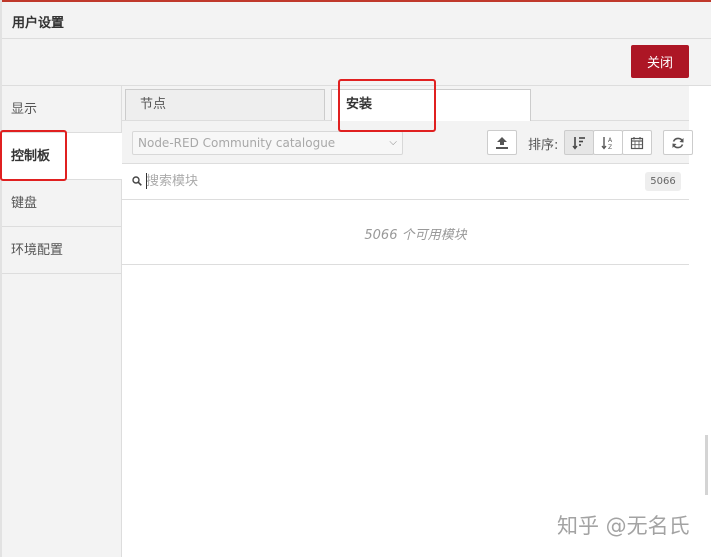 Image resolution: width=711 pixels, height=557 pixels. I want to click on refresh-icon, so click(678, 143).